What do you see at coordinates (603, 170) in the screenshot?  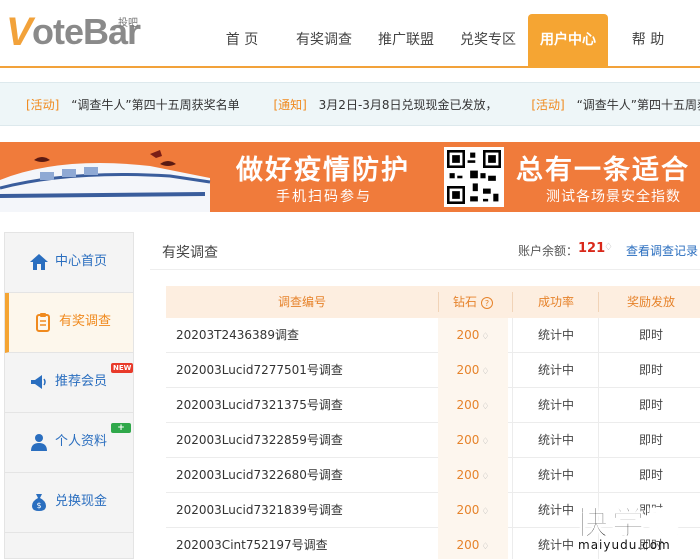 I see `banner-title-2: 总有一条适合` at bounding box center [603, 170].